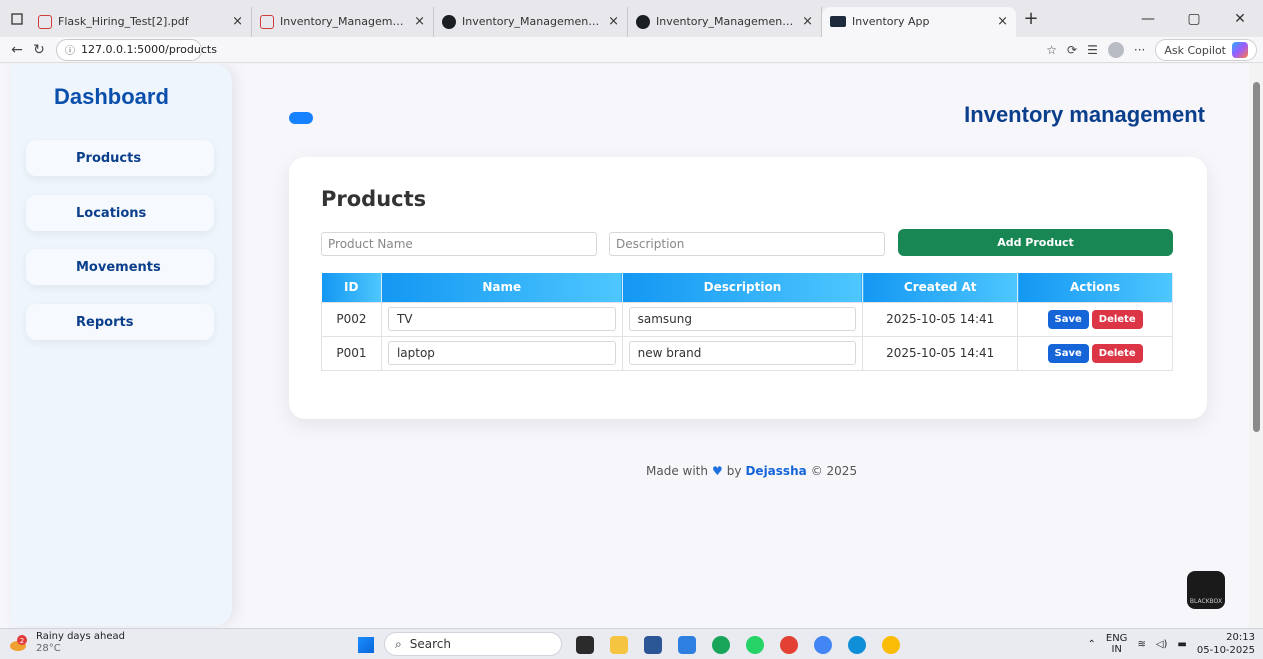 Image resolution: width=1263 pixels, height=659 pixels. What do you see at coordinates (857, 645) in the screenshot?
I see `edge-icon` at bounding box center [857, 645].